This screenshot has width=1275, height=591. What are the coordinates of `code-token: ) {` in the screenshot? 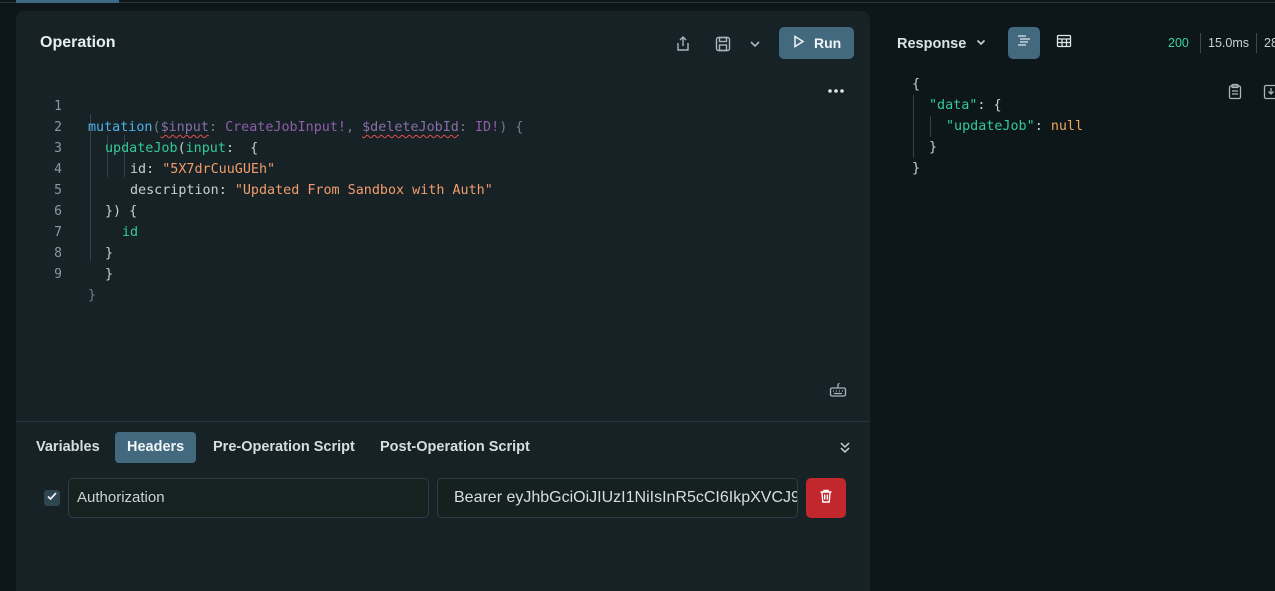 It's located at (511, 127).